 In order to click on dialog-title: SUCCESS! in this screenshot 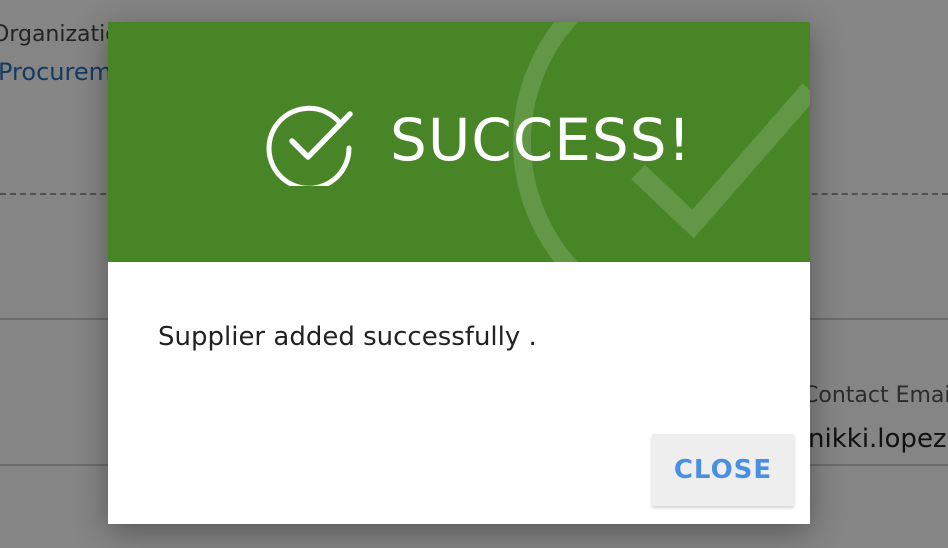, I will do `click(541, 140)`.